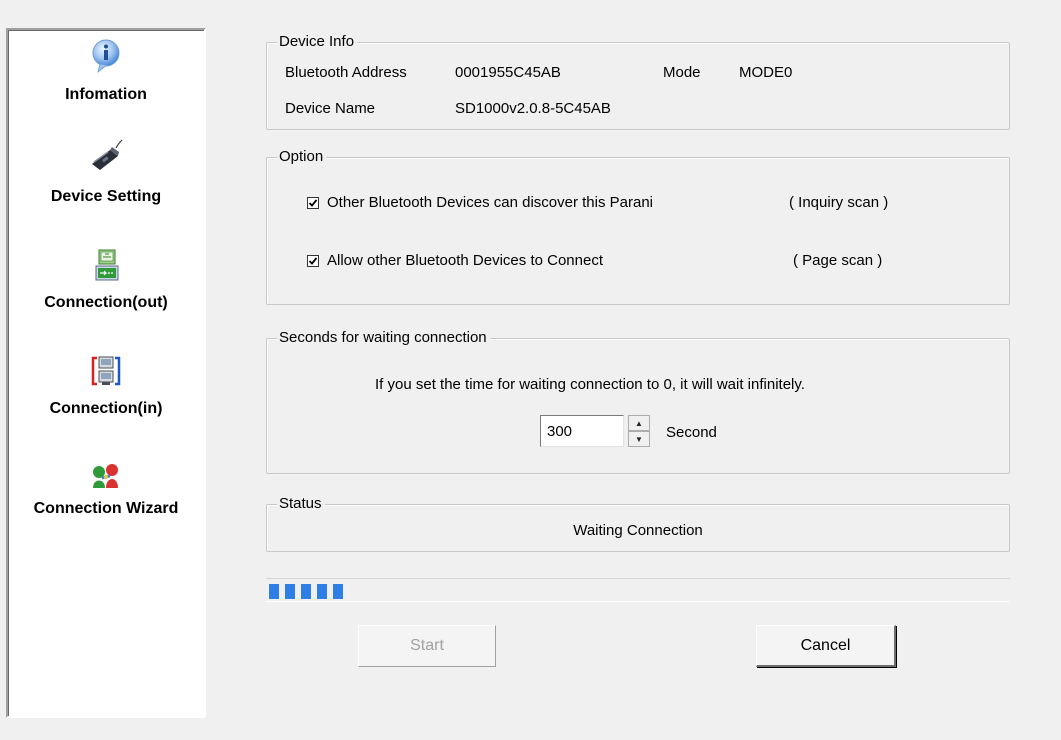  I want to click on connection-in-icon, so click(106, 371).